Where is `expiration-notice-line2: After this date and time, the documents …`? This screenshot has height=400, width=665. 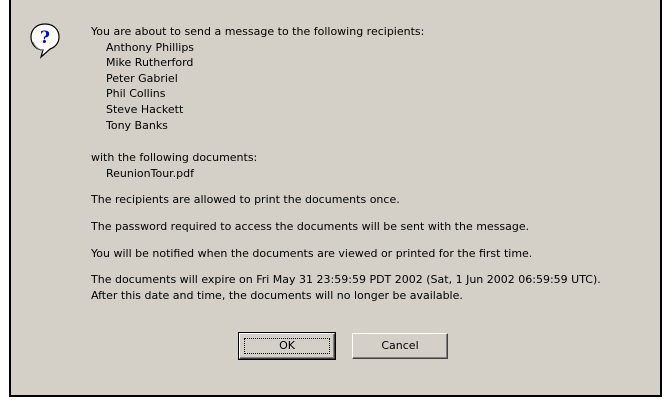
expiration-notice-line2: After this date and time, the documents … is located at coordinates (277, 295).